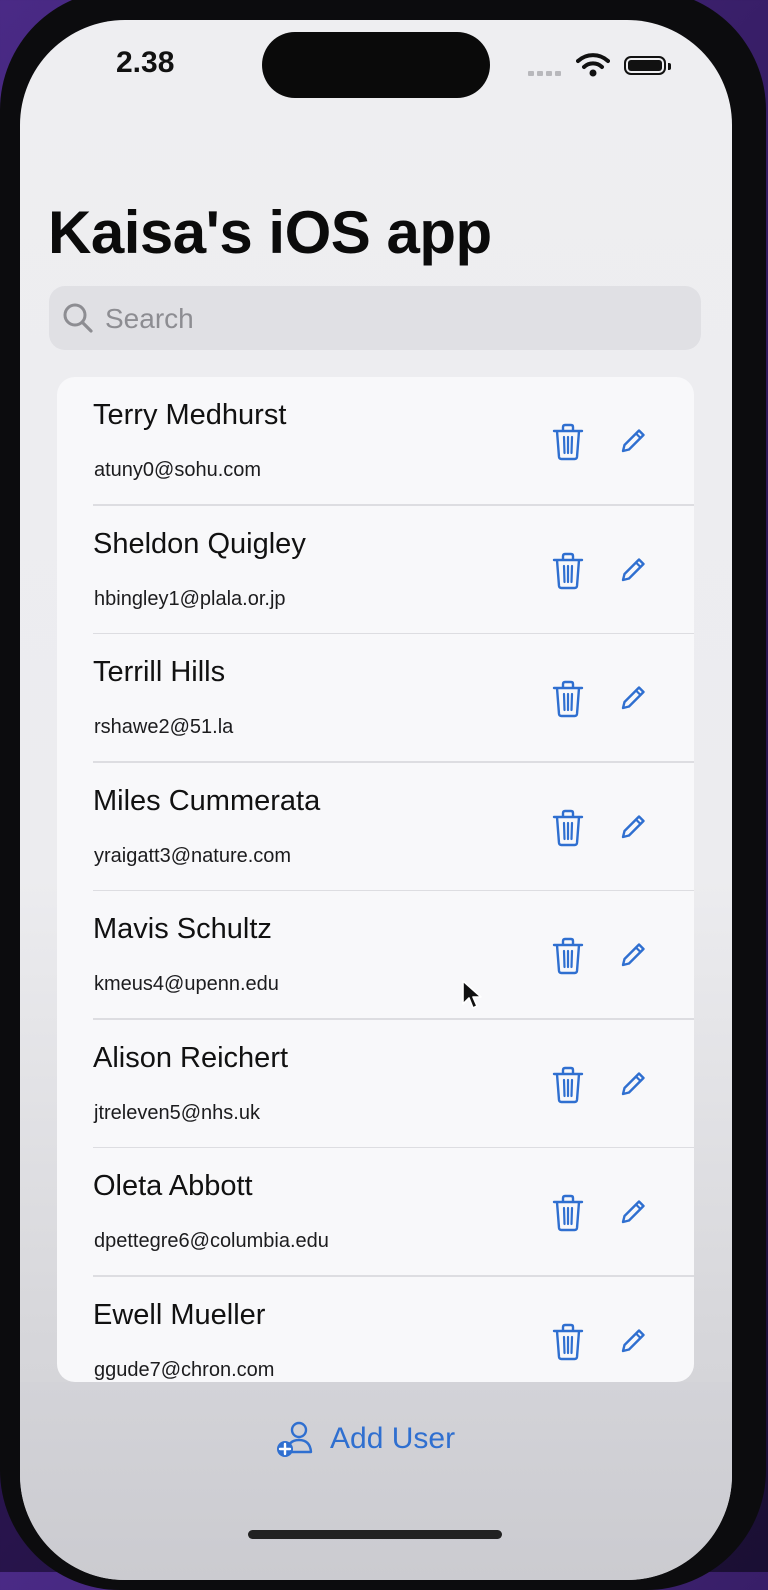  What do you see at coordinates (159, 672) in the screenshot?
I see `user-name: Terrill Hills` at bounding box center [159, 672].